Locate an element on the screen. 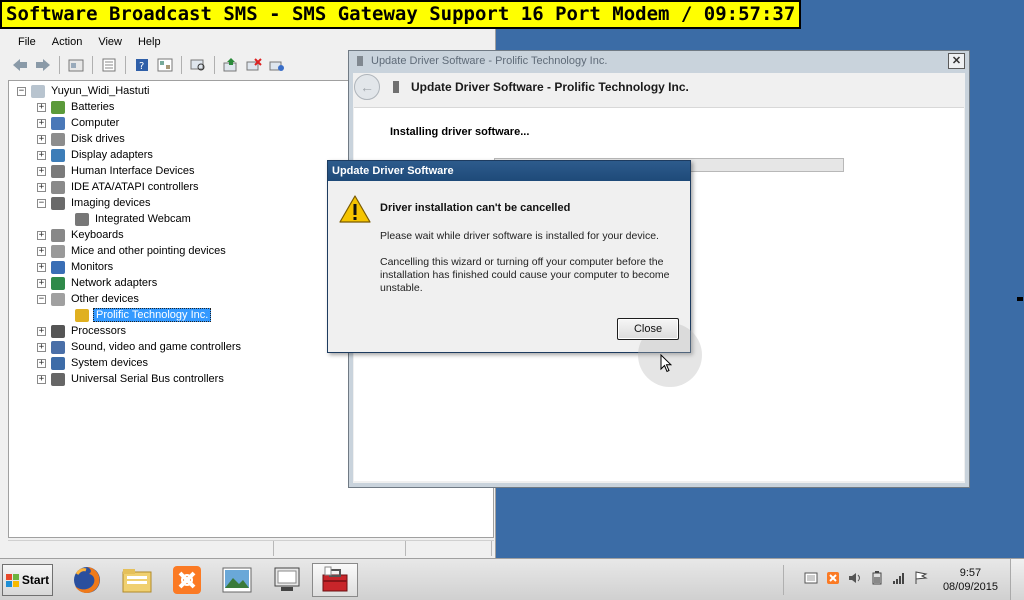 This screenshot has height=600, width=1024. mouse-cursor-icon is located at coordinates (666, 363).